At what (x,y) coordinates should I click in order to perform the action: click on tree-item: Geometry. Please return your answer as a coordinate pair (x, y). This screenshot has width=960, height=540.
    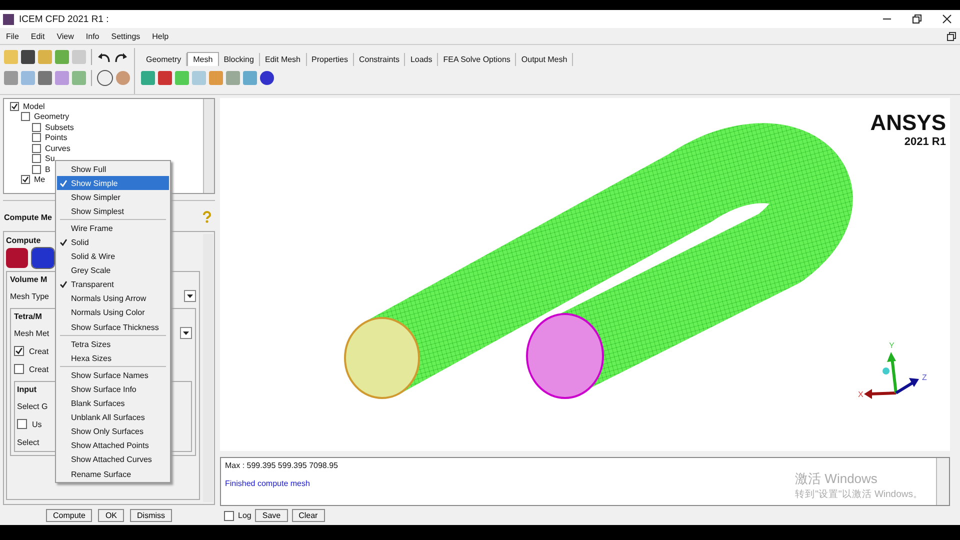
    Looking at the image, I should click on (52, 117).